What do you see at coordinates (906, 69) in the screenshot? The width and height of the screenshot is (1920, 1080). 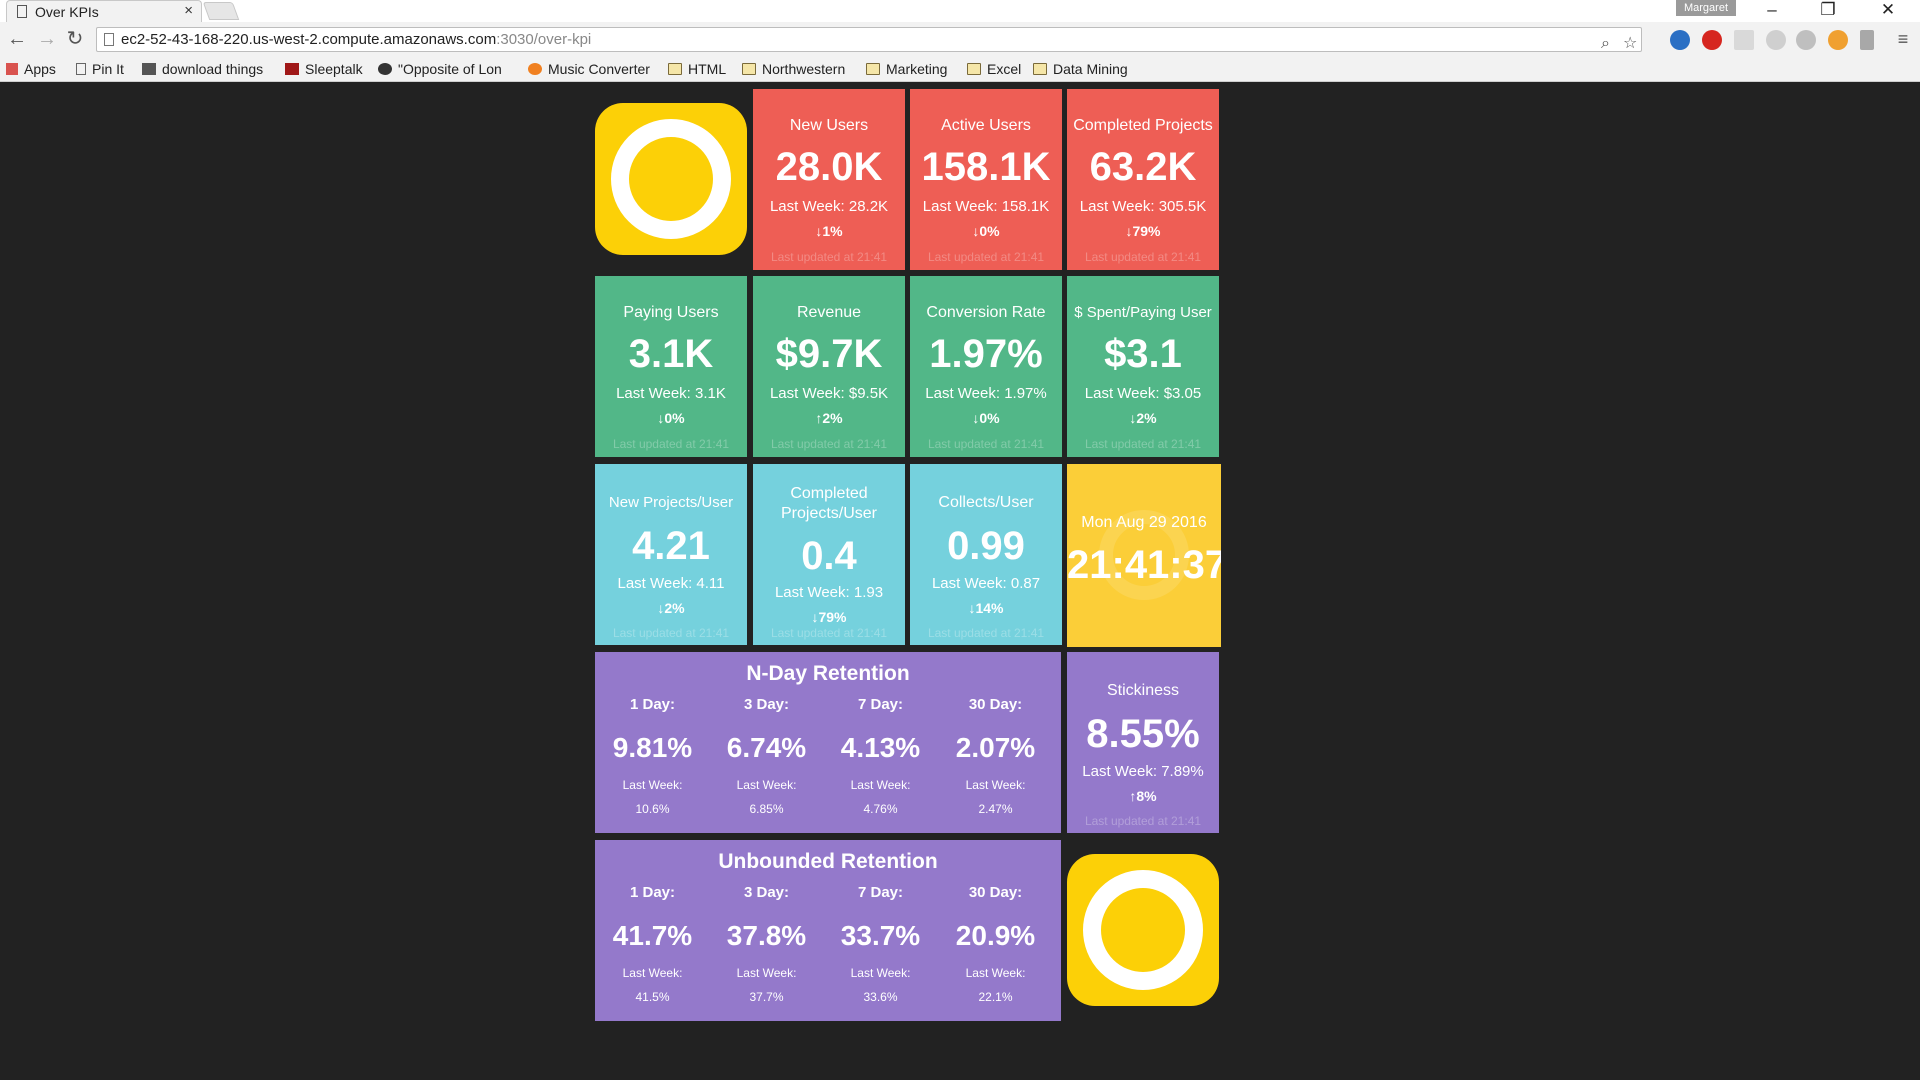 I see `bookmark-folder-marketing: Marketing` at bounding box center [906, 69].